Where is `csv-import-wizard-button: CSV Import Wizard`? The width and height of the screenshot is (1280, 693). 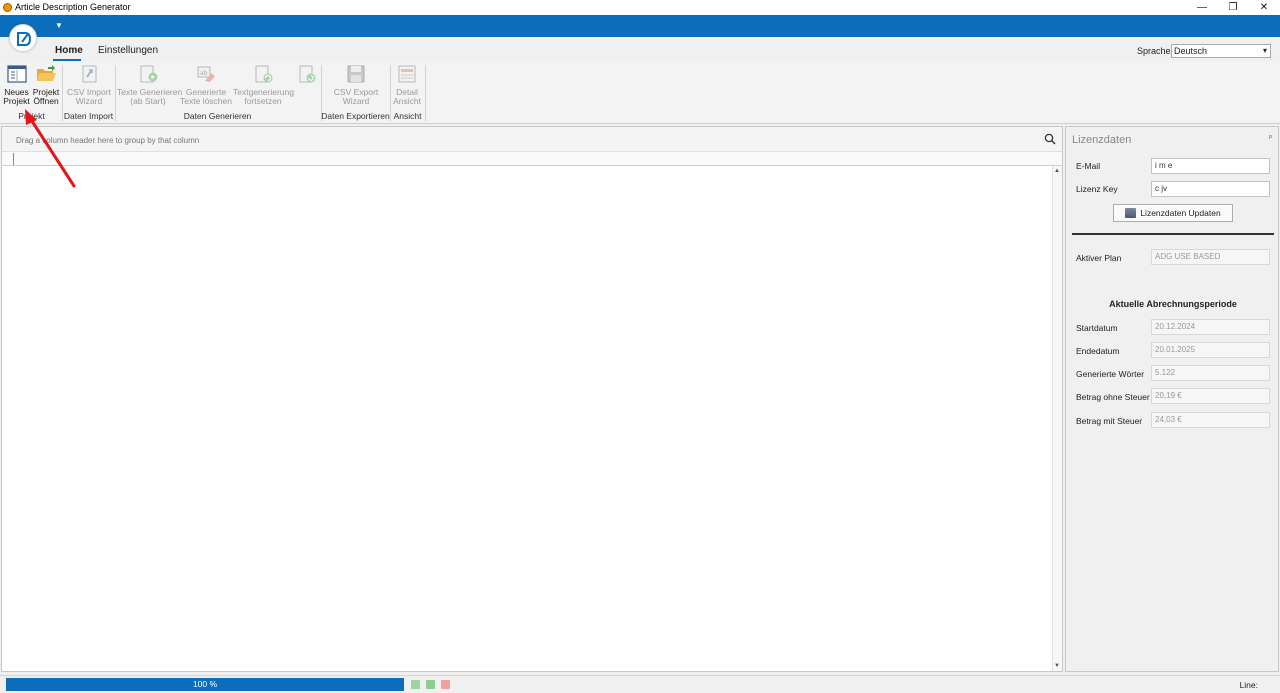
csv-import-wizard-button: CSV Import Wizard is located at coordinates (89, 84).